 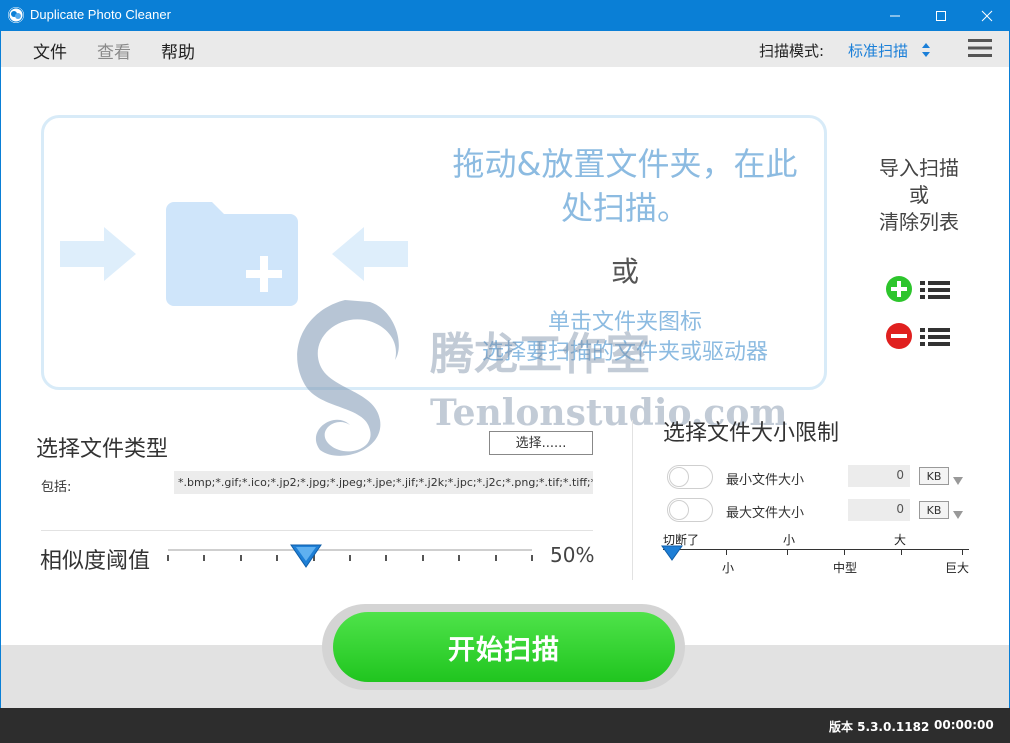 I want to click on drop-zone-line2: 处扫描。, so click(x=624, y=208).